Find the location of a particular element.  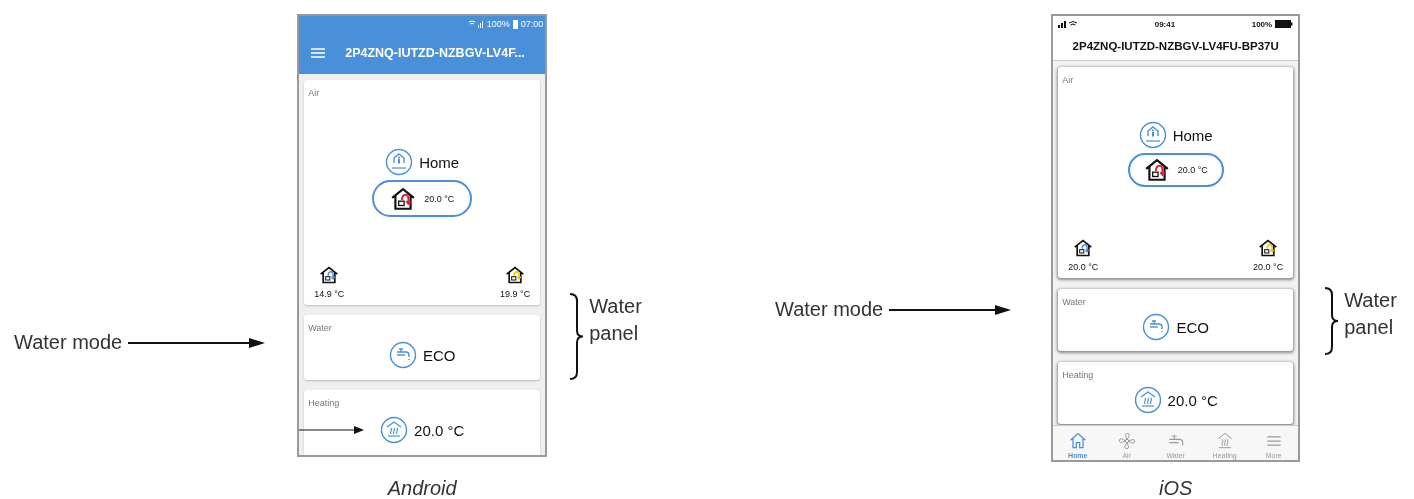

caption: Android is located at coordinates (422, 488).